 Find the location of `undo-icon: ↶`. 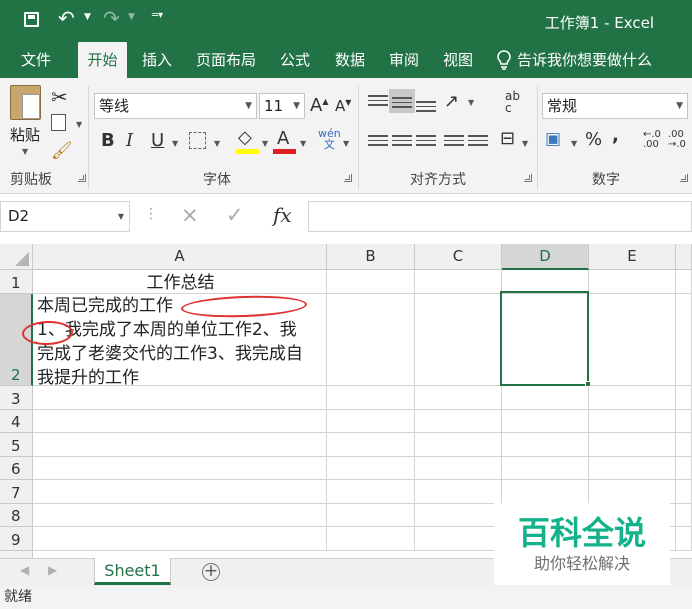

undo-icon: ↶ is located at coordinates (66, 18).